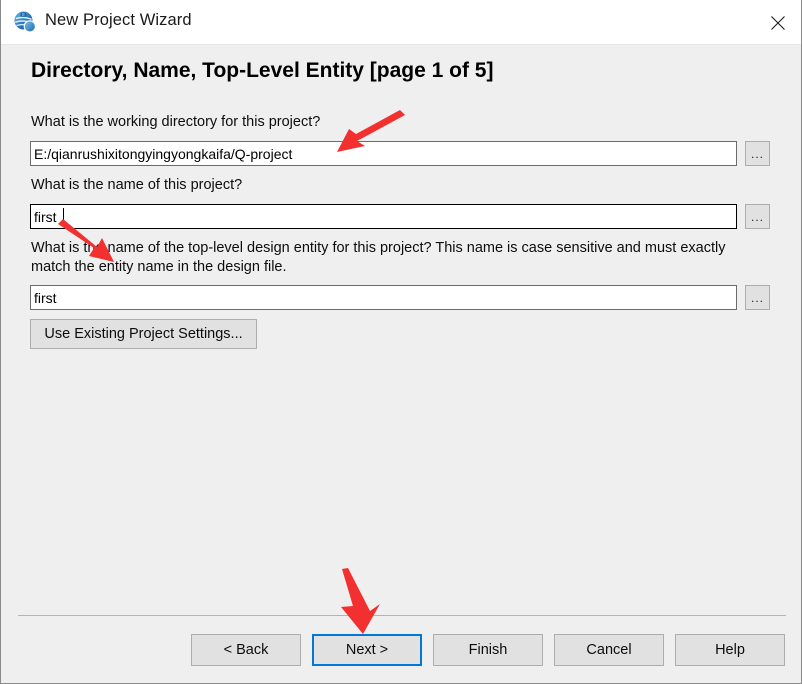 This screenshot has width=802, height=684. Describe the element at coordinates (730, 650) in the screenshot. I see `help-button: Help` at that location.